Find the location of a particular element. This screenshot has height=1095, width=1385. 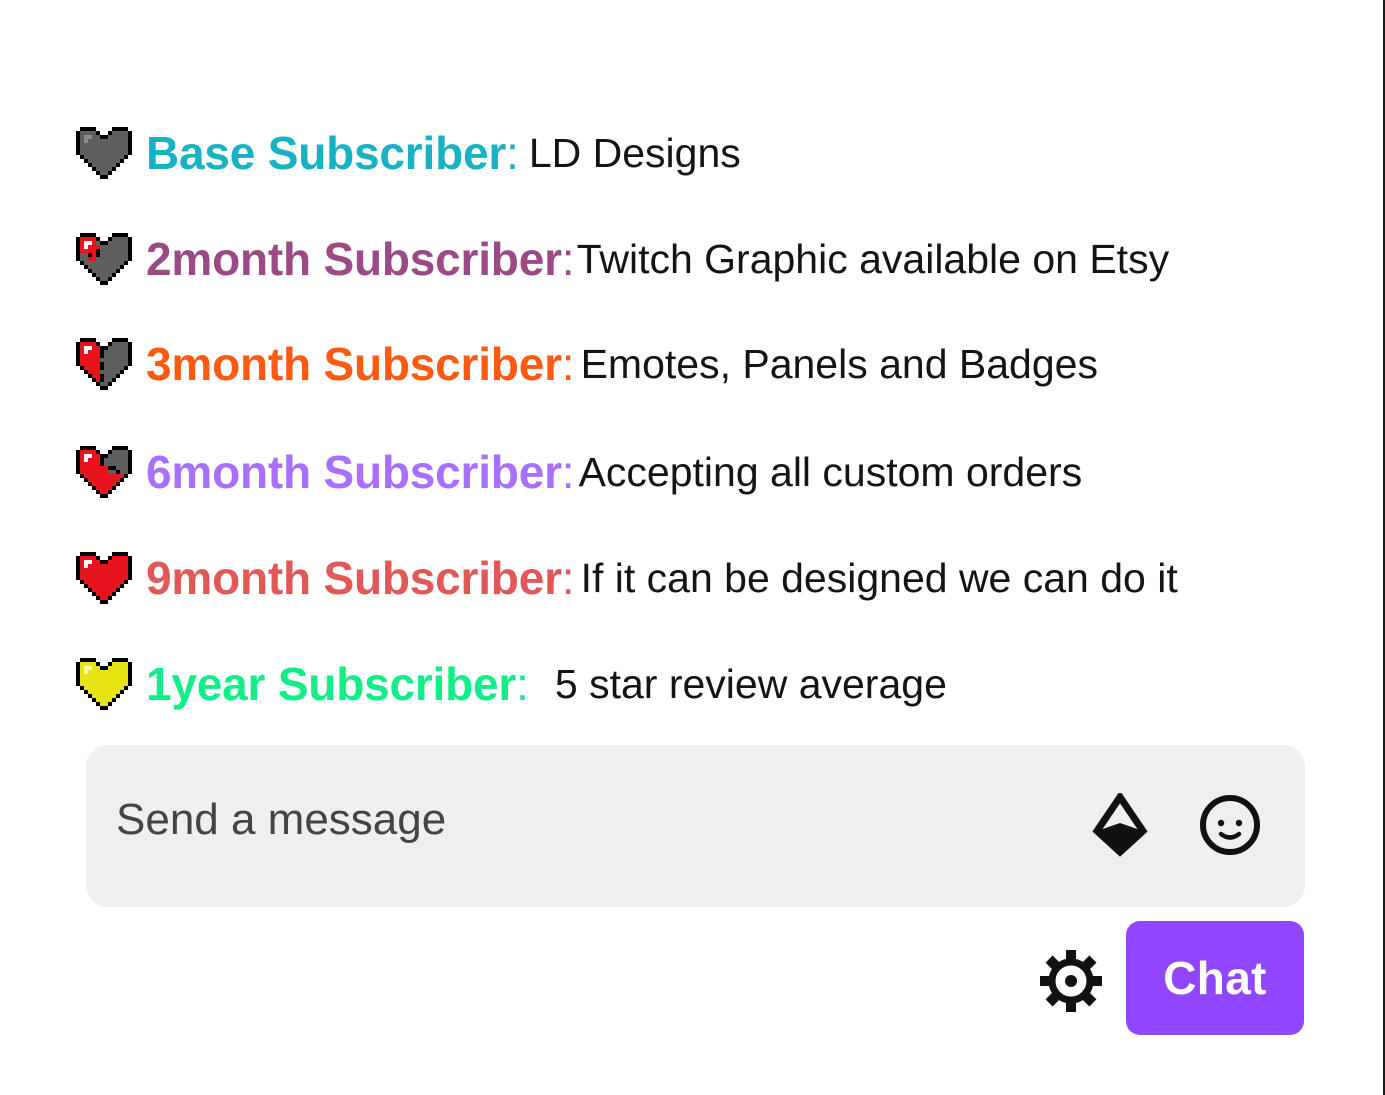

bits-icon is located at coordinates (1120, 823).